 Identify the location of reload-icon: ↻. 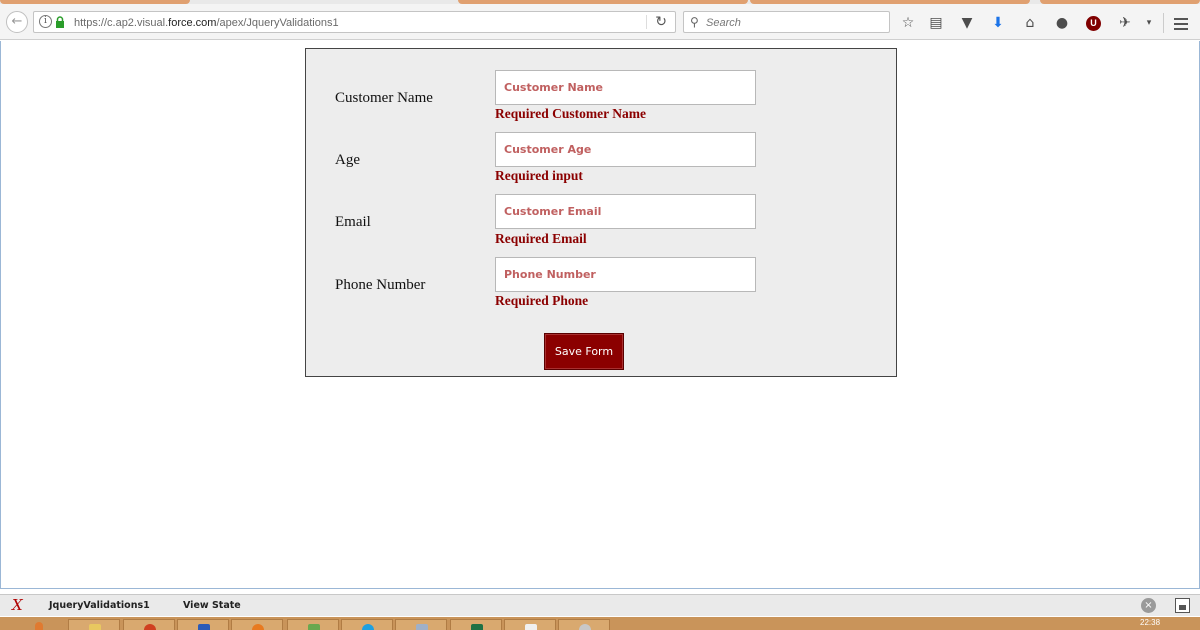
(661, 22).